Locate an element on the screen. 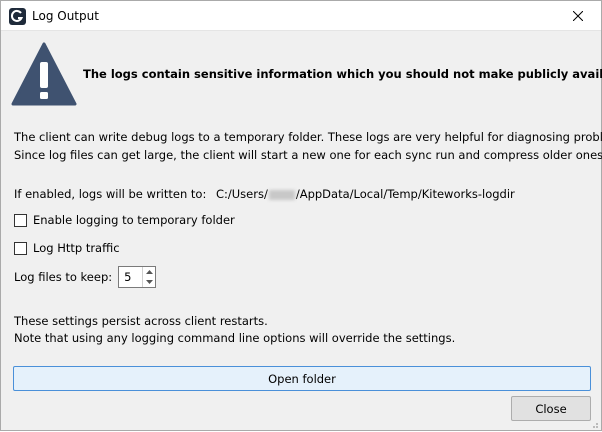 The height and width of the screenshot is (432, 602). log-http-checkbox-row: Log Http traffic is located at coordinates (67, 248).